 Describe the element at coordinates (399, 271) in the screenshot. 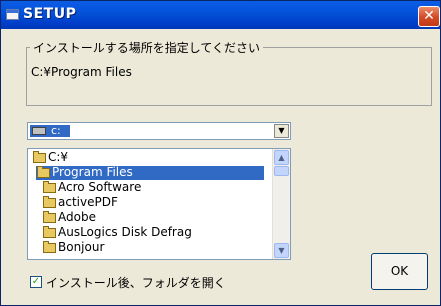

I see `ok-button: OK` at that location.